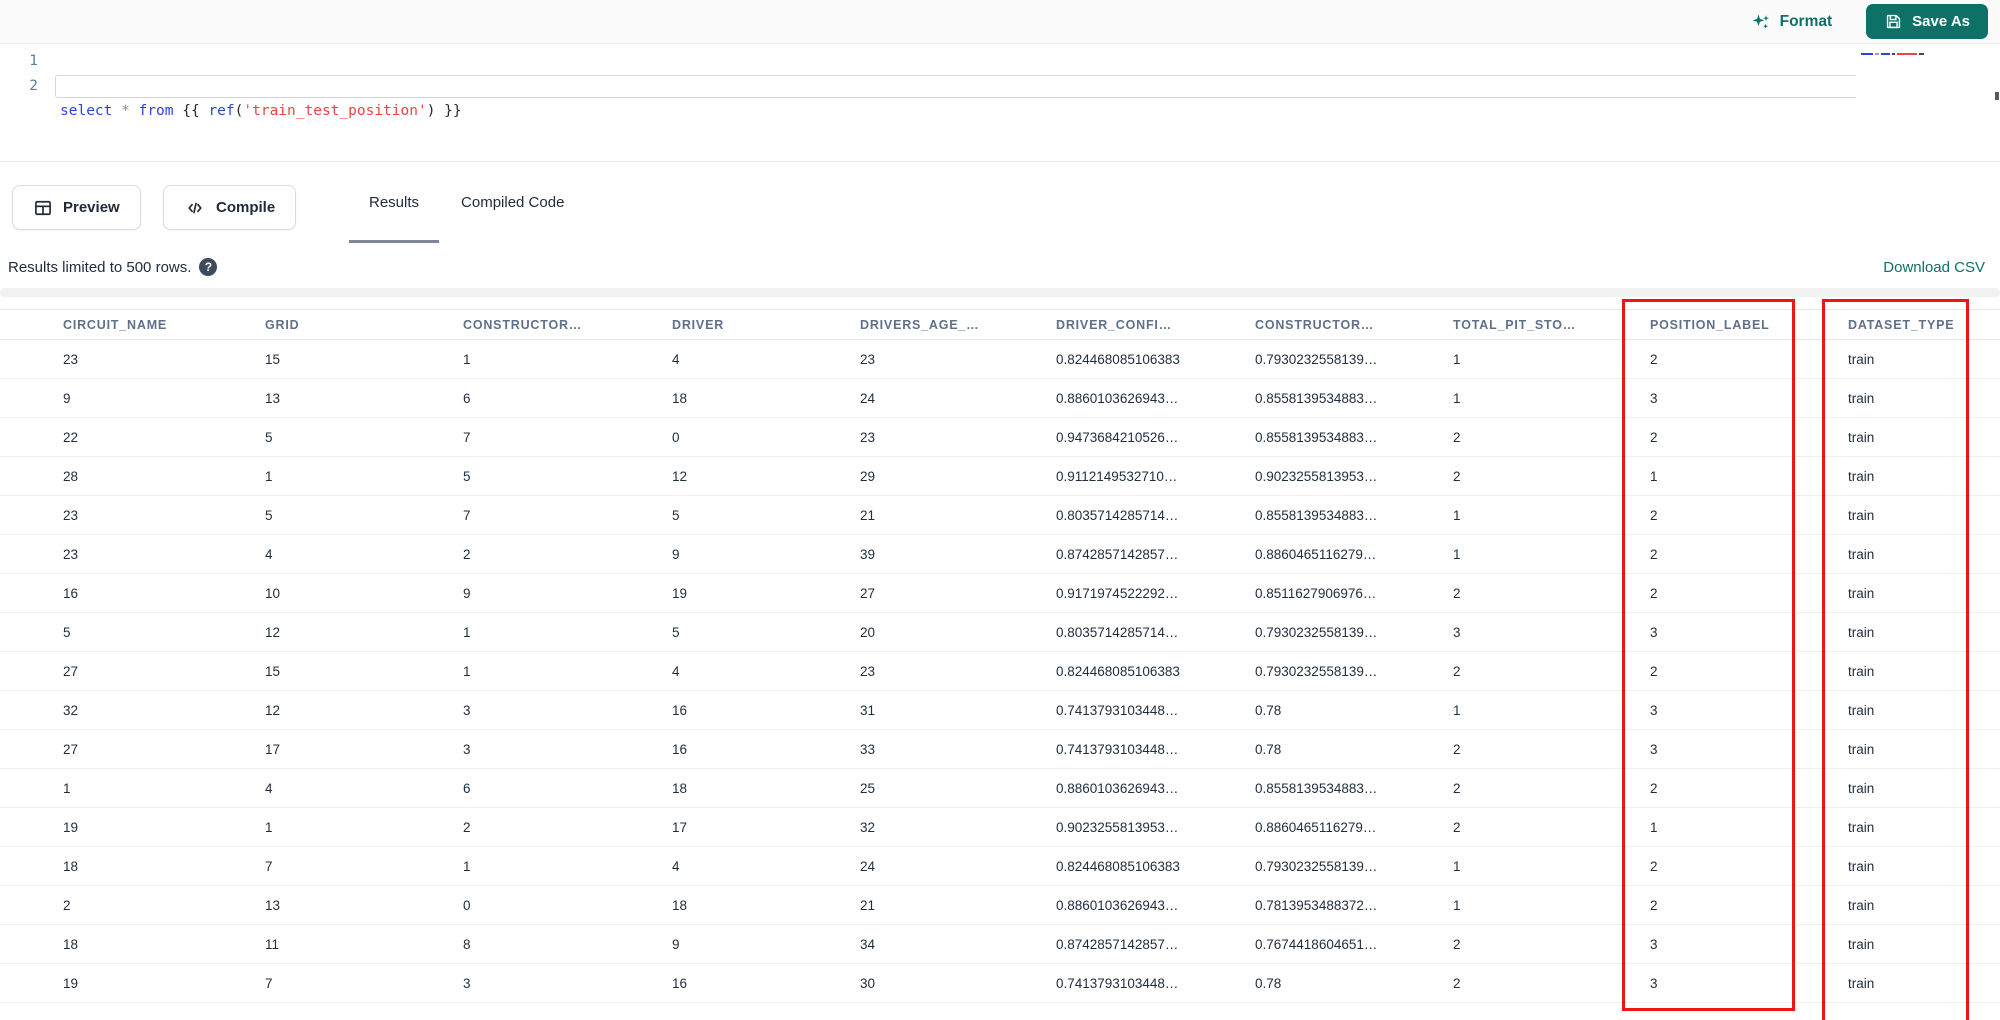 The image size is (2000, 1020). What do you see at coordinates (230, 207) in the screenshot?
I see `compile-button: Compile` at bounding box center [230, 207].